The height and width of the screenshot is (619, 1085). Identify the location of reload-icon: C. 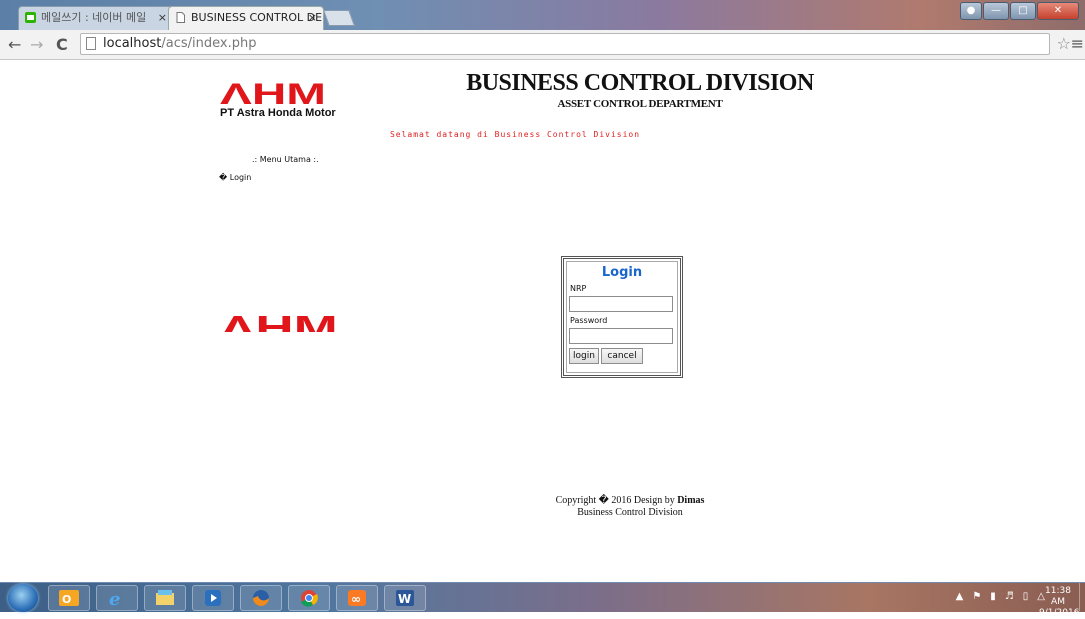
(62, 45).